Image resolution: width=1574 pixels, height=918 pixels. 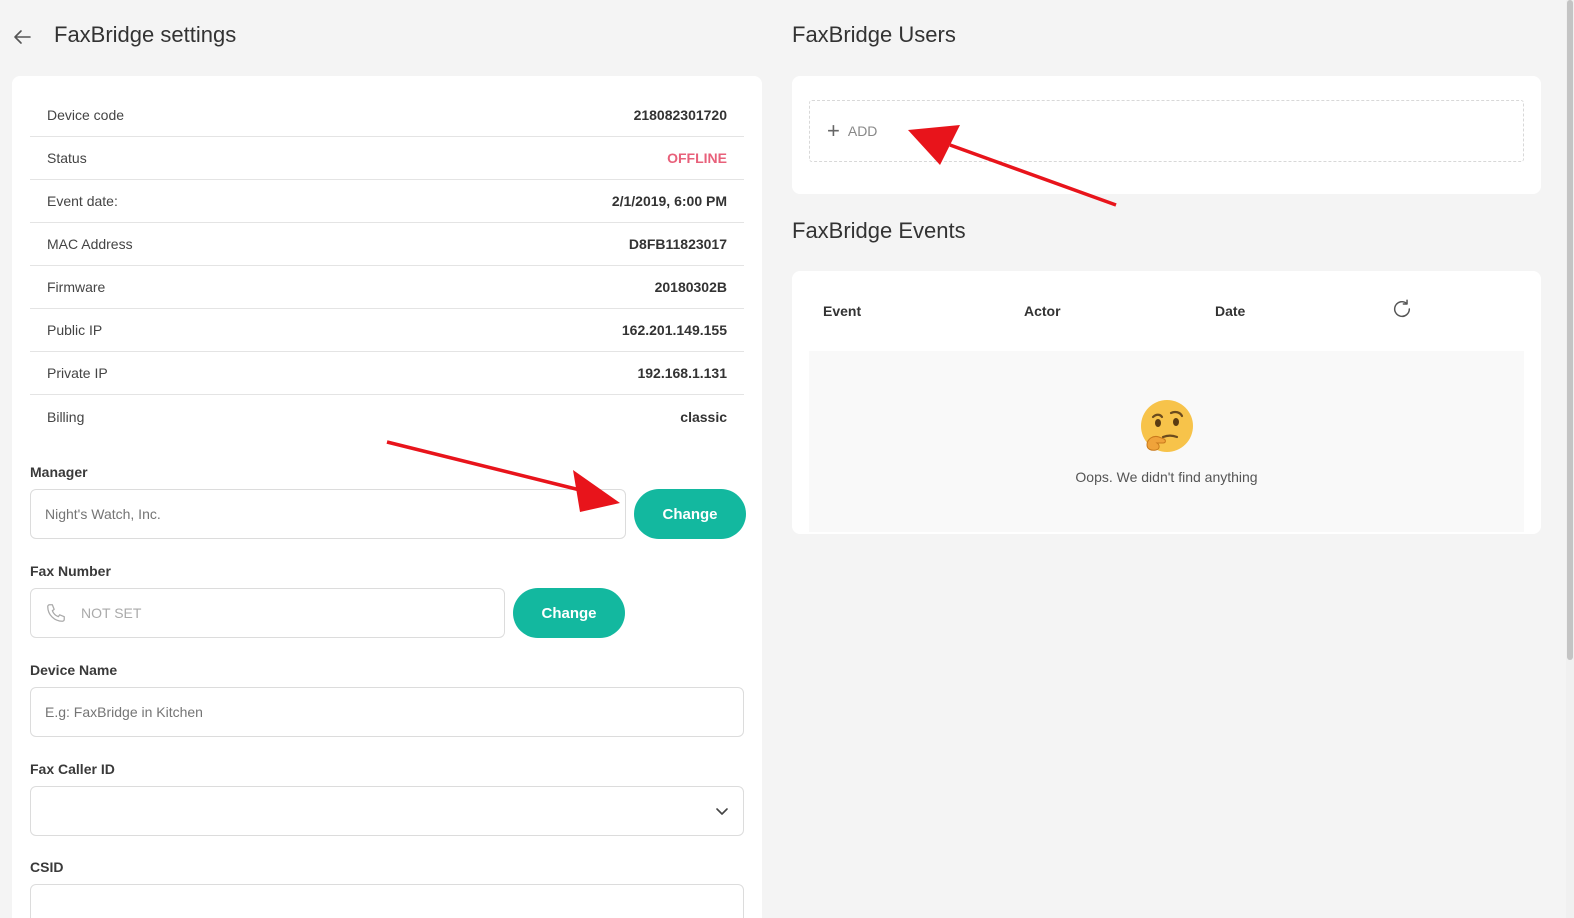 I want to click on device-info-label: Firmware, so click(x=76, y=287).